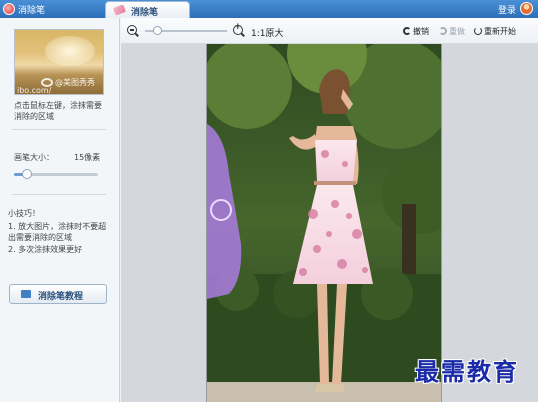 This screenshot has height=402, width=538. I want to click on brush-size-label: 画笔大小：, so click(34, 157).